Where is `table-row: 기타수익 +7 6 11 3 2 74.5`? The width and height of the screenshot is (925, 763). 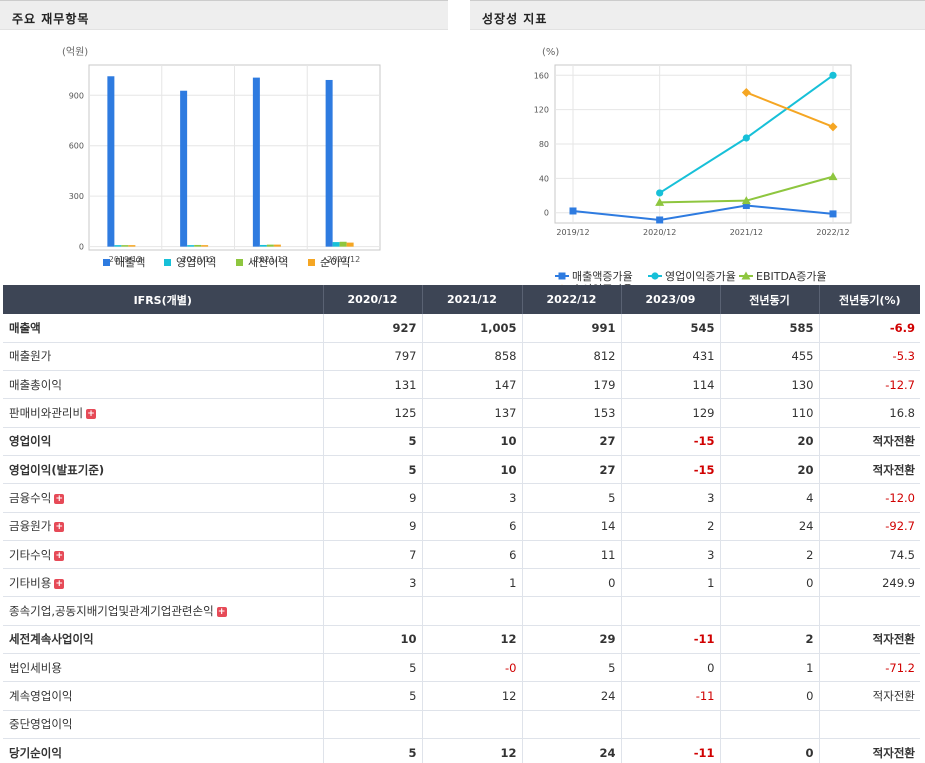
table-row: 기타수익 +7 6 11 3 2 74.5 is located at coordinates (461, 555).